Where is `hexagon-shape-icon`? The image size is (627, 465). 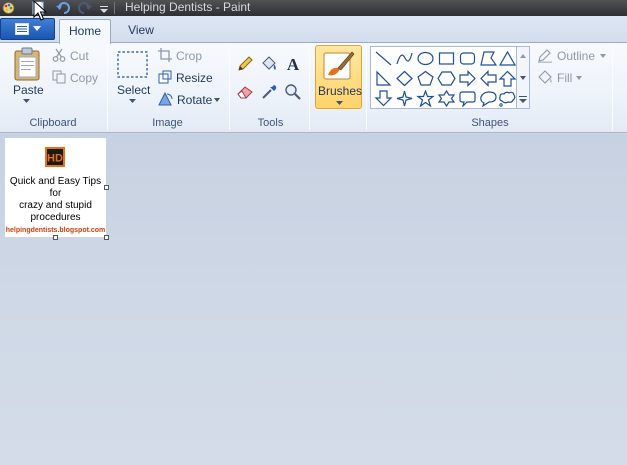 hexagon-shape-icon is located at coordinates (446, 78).